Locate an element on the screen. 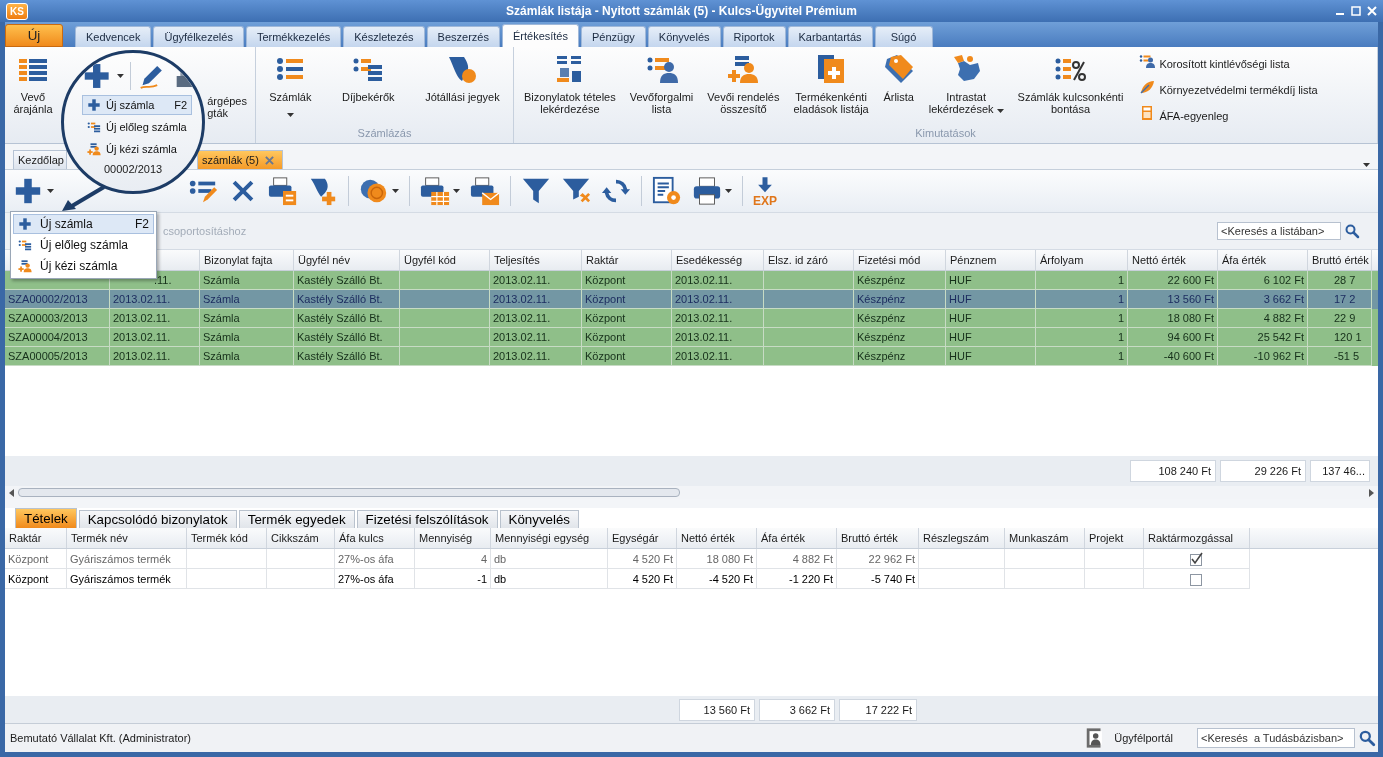 This screenshot has height=757, width=1383. scroll-right-icon is located at coordinates (1371, 492).